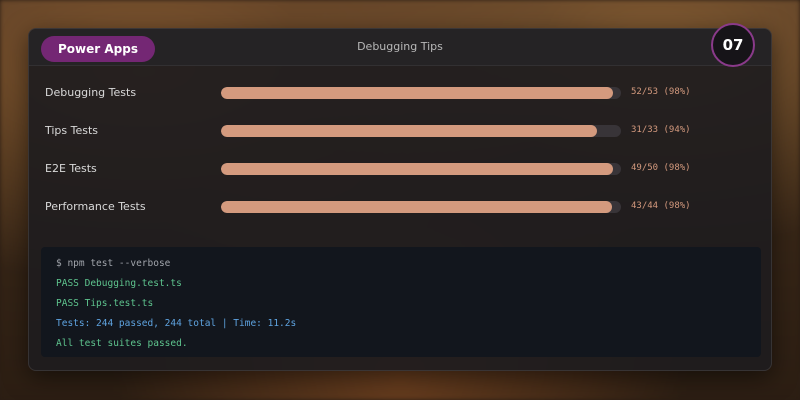 Image resolution: width=800 pixels, height=400 pixels. Describe the element at coordinates (105, 303) in the screenshot. I see `terminal-pass-line: PASS Tips.test.ts` at that location.